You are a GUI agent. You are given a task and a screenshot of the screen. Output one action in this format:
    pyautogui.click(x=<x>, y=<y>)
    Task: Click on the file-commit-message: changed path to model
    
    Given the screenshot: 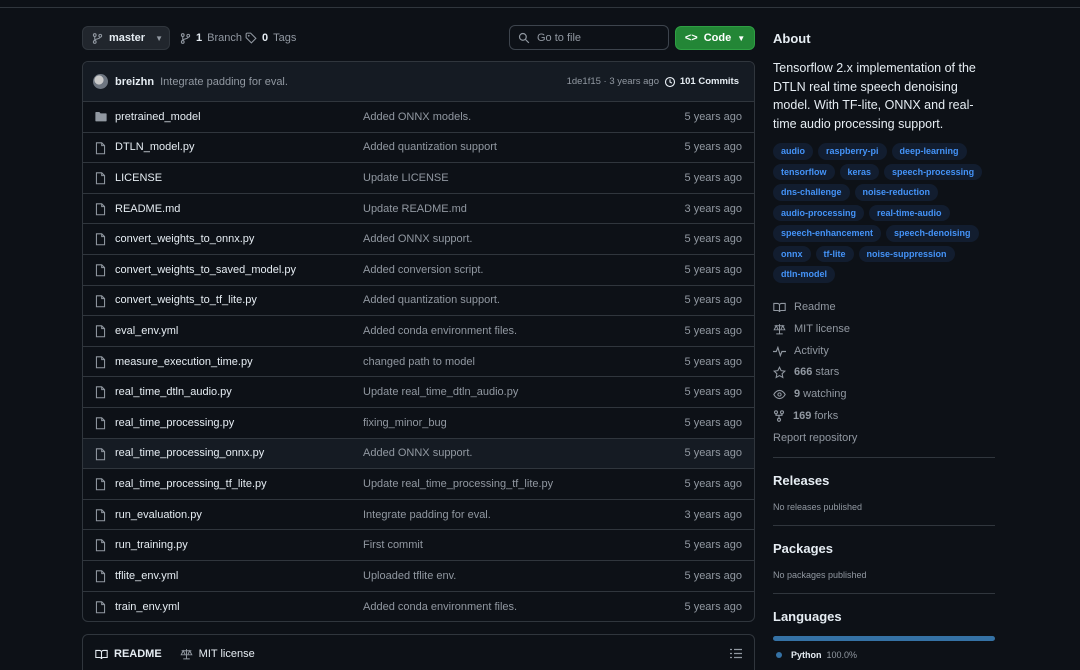 What is the action you would take?
    pyautogui.click(x=419, y=362)
    